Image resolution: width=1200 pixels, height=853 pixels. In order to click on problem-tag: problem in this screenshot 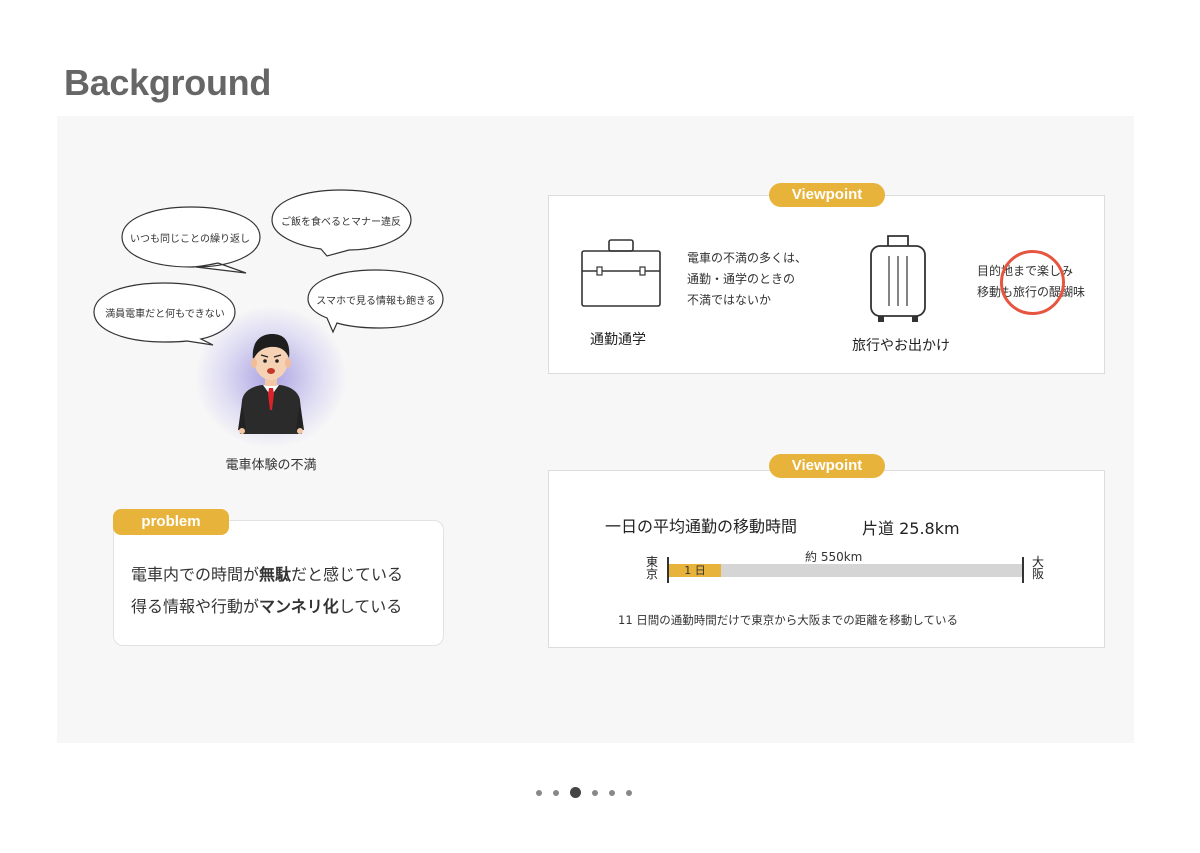, I will do `click(171, 522)`.